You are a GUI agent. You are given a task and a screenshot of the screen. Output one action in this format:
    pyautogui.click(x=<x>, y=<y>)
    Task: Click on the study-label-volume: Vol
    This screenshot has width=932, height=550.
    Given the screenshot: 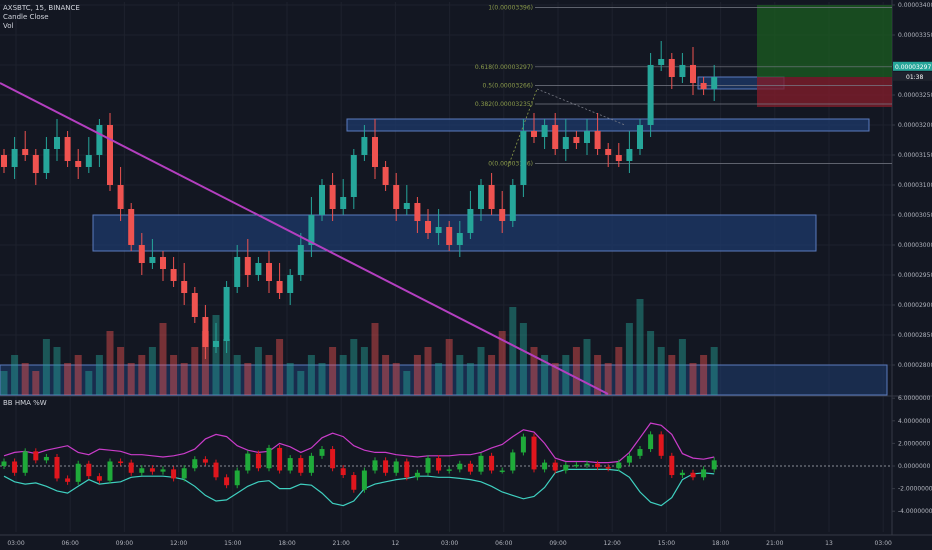 What is the action you would take?
    pyautogui.click(x=41, y=26)
    